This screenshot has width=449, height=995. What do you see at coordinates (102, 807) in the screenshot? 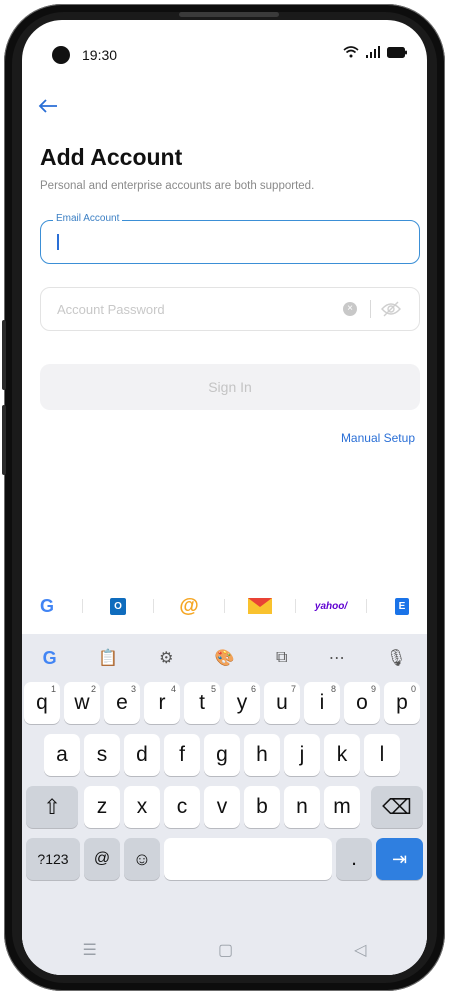
I see `key-z: z` at bounding box center [102, 807].